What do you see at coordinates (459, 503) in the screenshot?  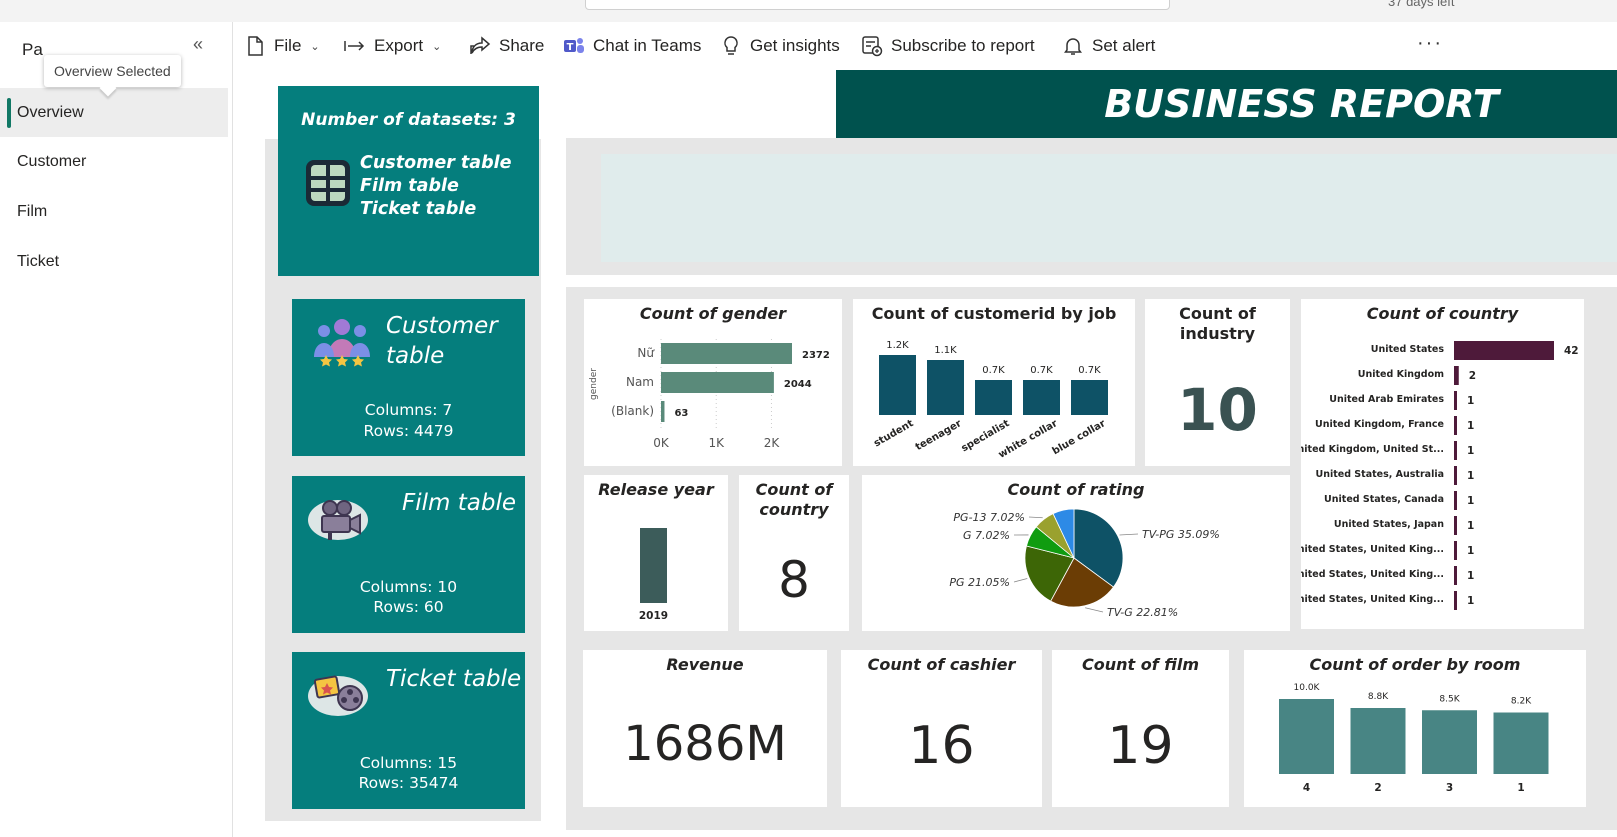 I see `film-table-title: Film table` at bounding box center [459, 503].